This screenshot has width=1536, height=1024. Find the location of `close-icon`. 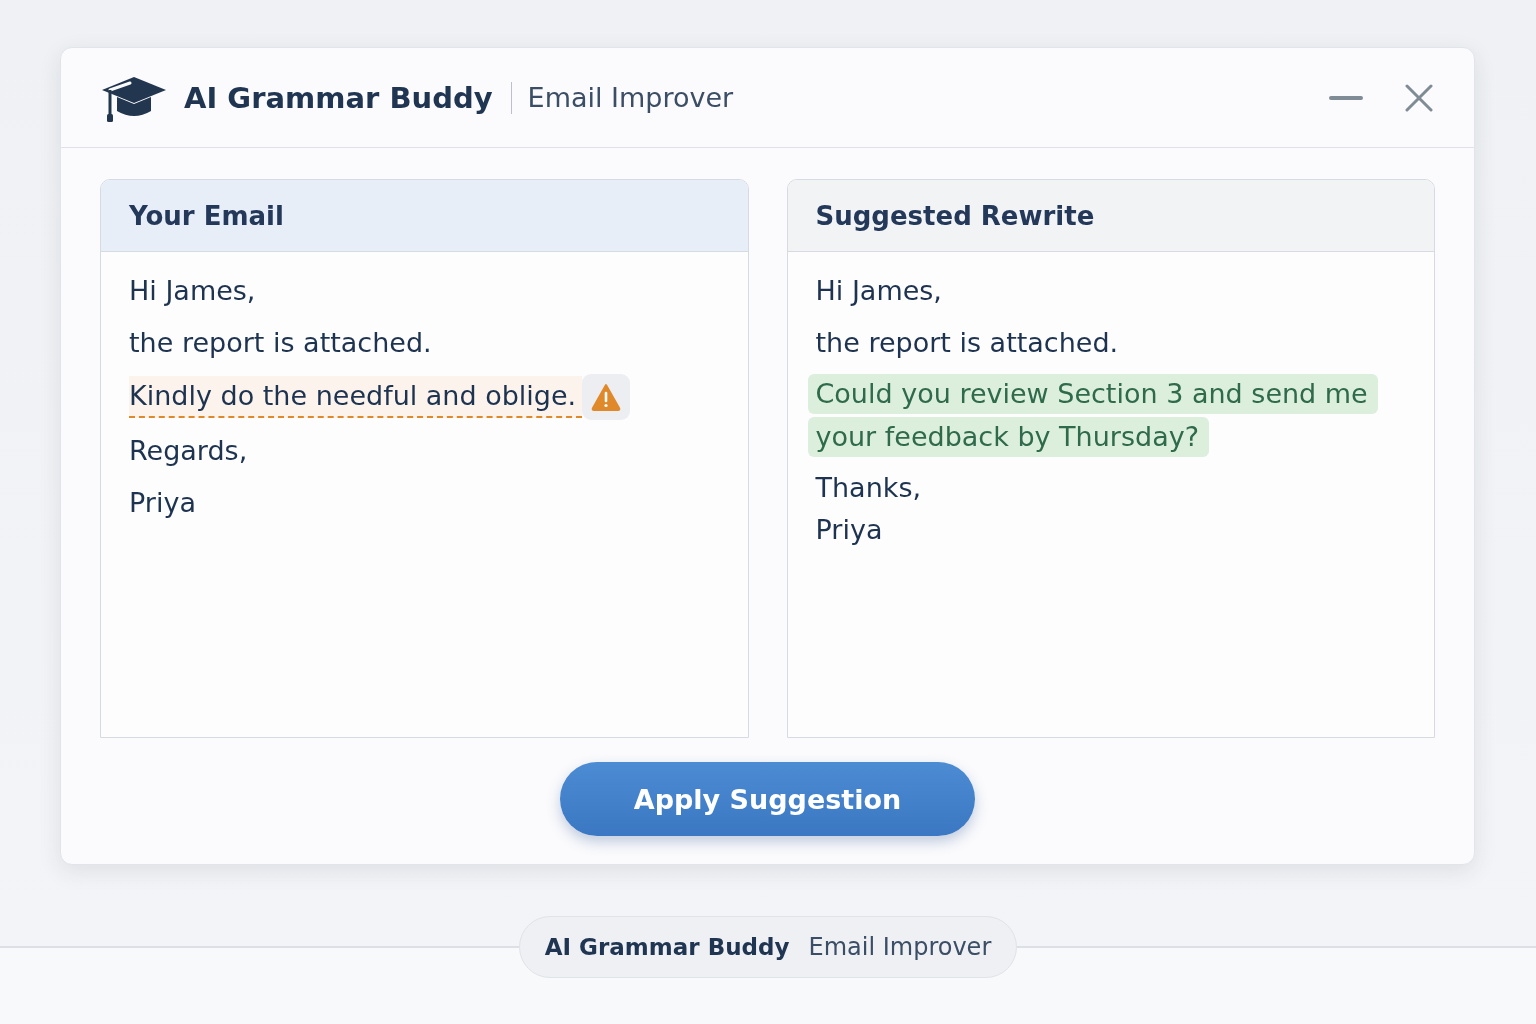

close-icon is located at coordinates (1419, 97).